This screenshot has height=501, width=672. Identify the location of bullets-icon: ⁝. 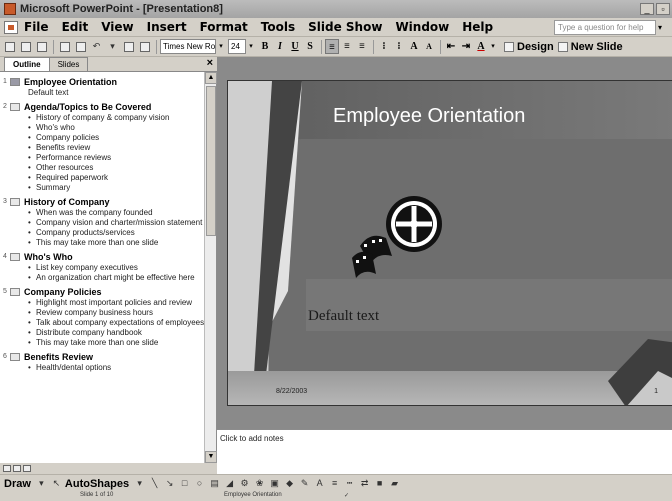
(399, 46).